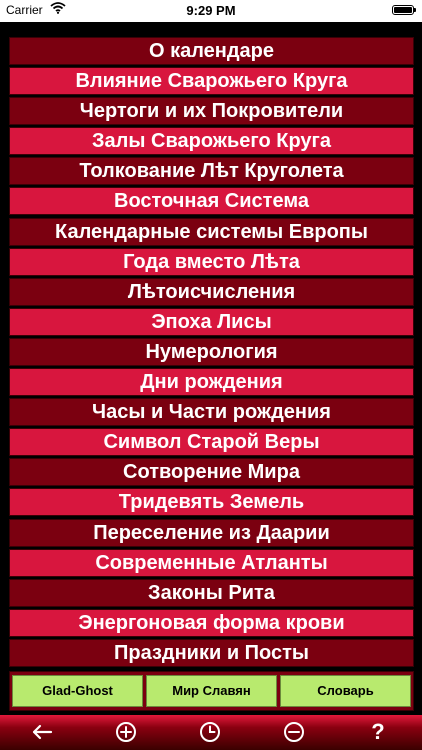  Describe the element at coordinates (42, 732) in the screenshot. I see `back-arrow-icon` at that location.